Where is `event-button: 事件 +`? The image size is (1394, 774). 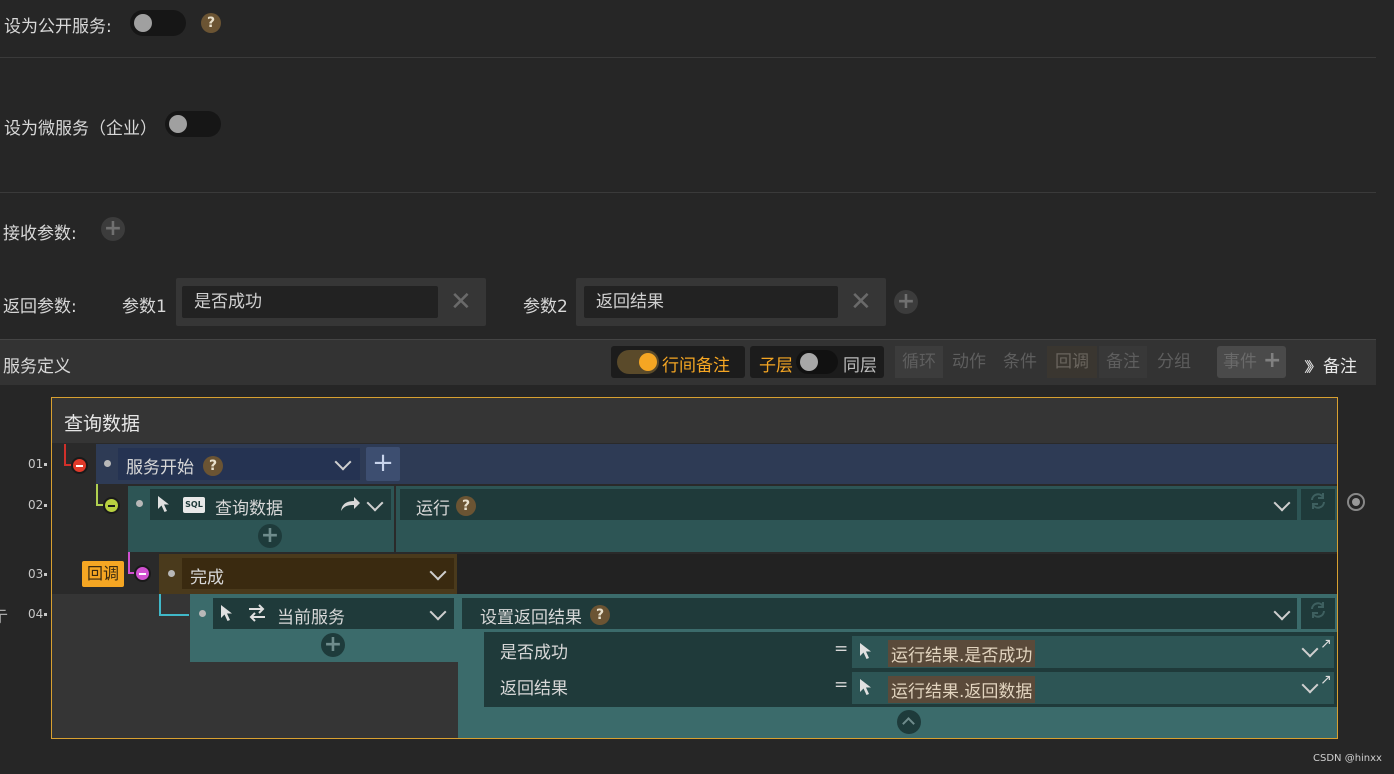 event-button: 事件 + is located at coordinates (1251, 362).